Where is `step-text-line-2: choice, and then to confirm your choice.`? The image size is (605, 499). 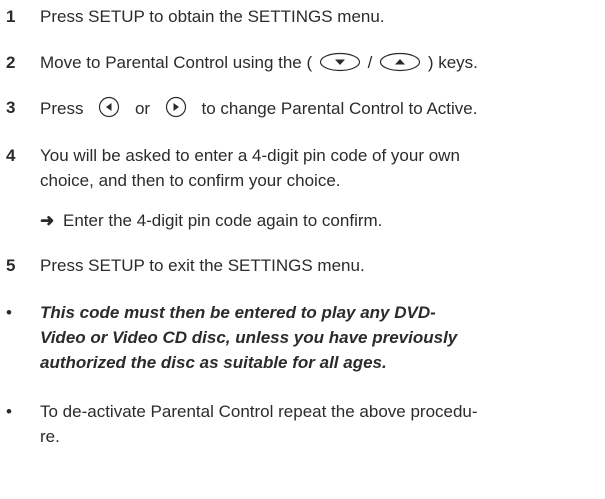 step-text-line-2: choice, and then to confirm your choice. is located at coordinates (190, 180).